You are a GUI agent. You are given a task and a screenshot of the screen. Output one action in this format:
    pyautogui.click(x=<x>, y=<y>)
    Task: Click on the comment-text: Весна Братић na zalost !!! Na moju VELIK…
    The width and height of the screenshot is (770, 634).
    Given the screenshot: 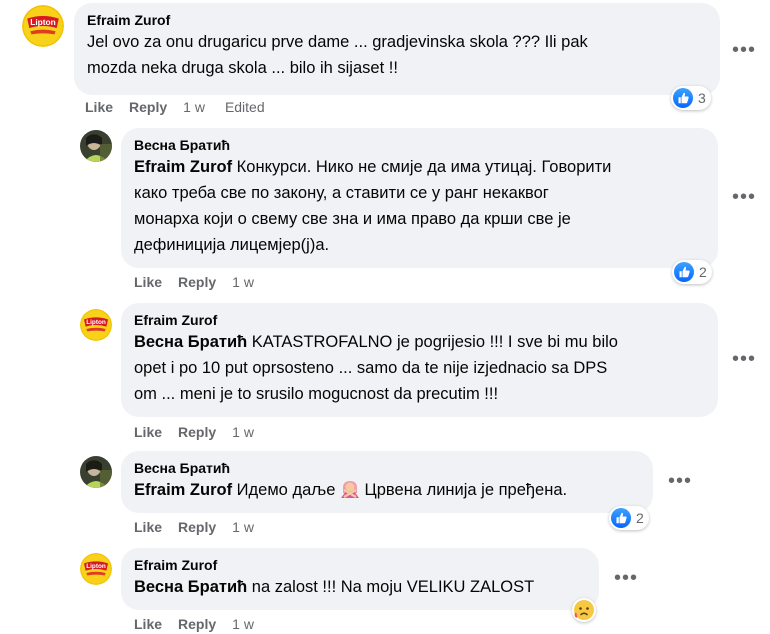 What is the action you would take?
    pyautogui.click(x=334, y=587)
    